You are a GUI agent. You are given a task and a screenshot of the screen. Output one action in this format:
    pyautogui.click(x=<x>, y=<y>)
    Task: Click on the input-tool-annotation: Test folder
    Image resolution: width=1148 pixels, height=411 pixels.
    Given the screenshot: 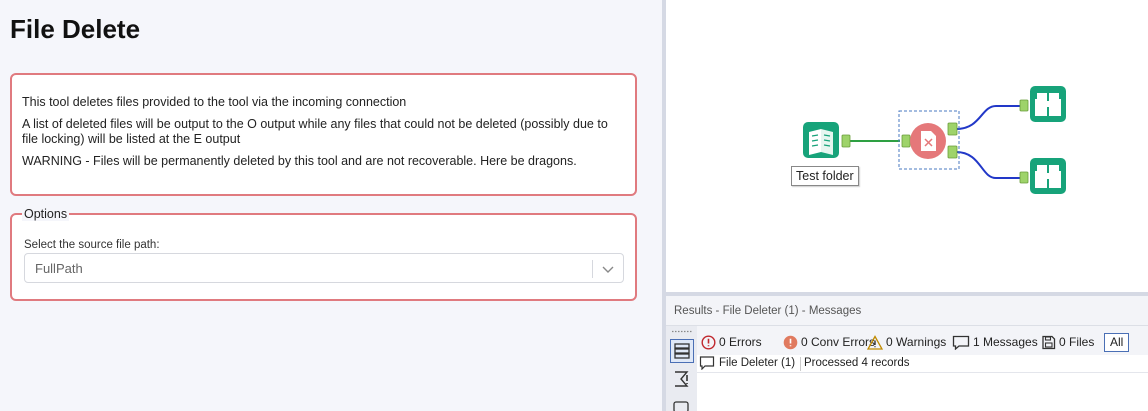 What is the action you would take?
    pyautogui.click(x=825, y=176)
    